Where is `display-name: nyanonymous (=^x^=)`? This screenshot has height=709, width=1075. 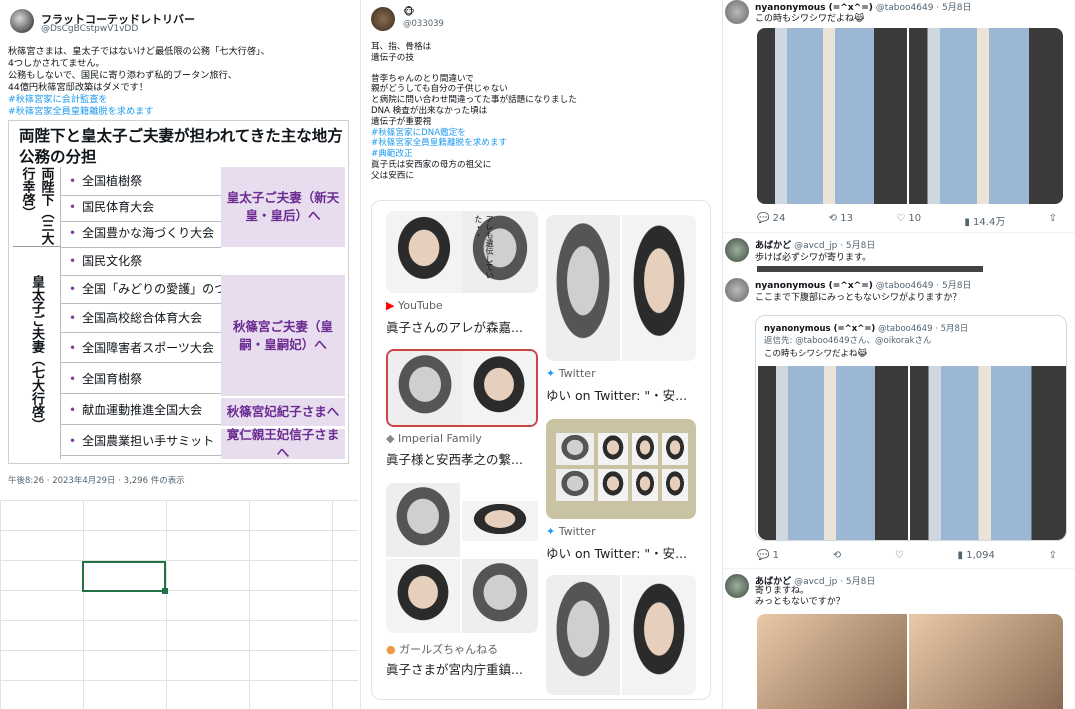 display-name: nyanonymous (=^x^=) is located at coordinates (819, 329).